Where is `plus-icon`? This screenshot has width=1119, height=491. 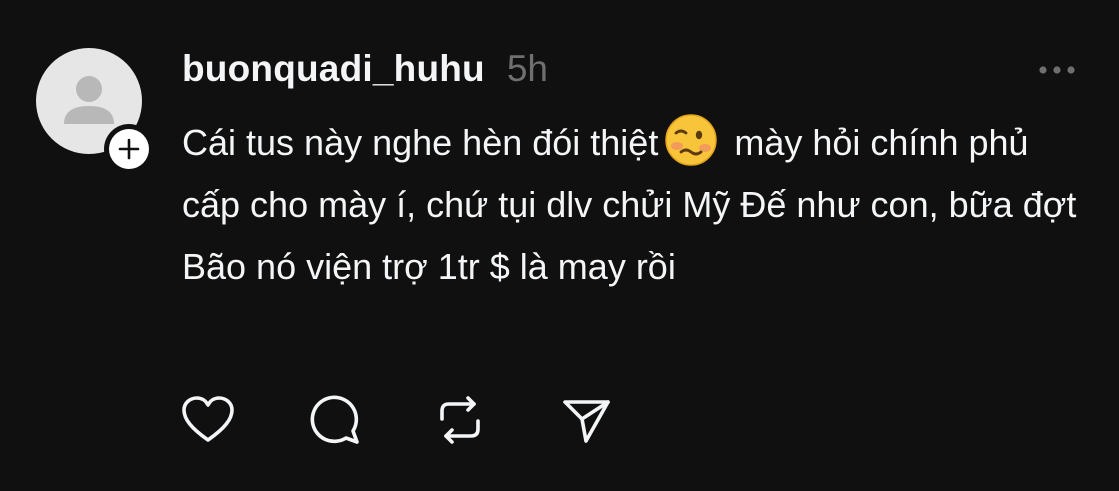
plus-icon is located at coordinates (129, 149).